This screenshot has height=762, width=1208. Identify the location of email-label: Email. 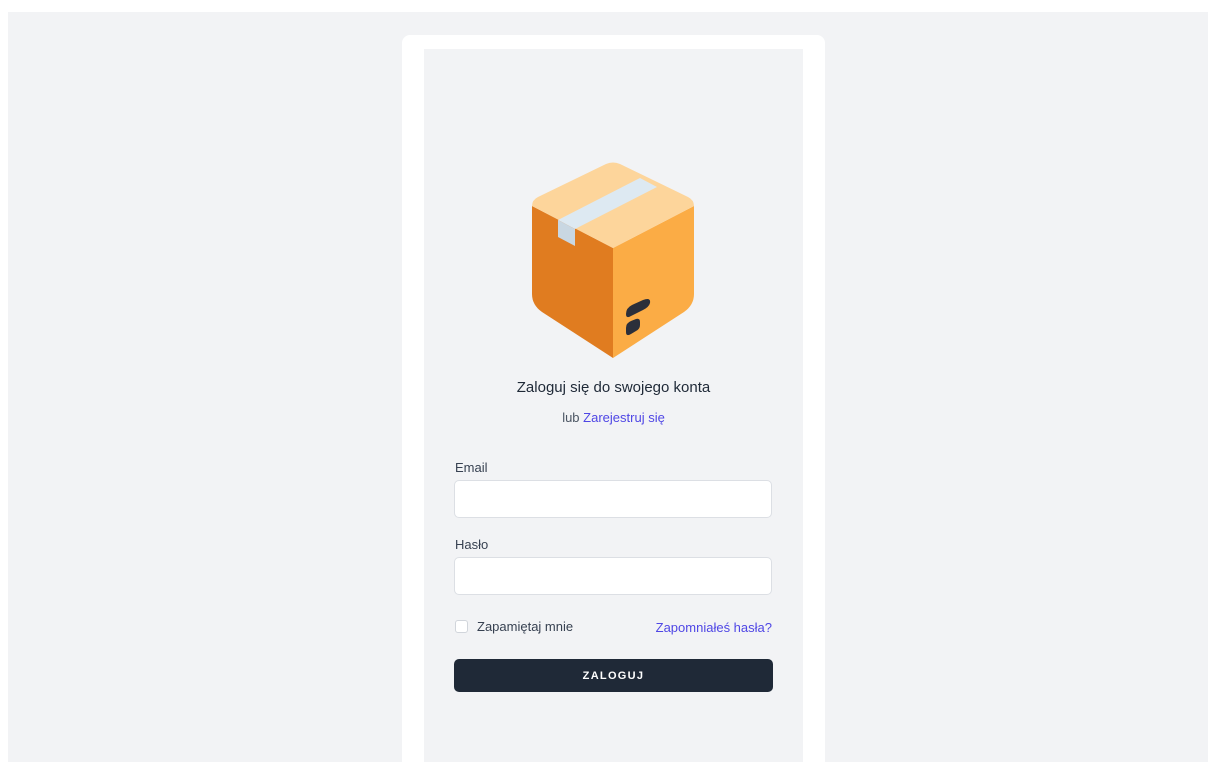
(471, 467).